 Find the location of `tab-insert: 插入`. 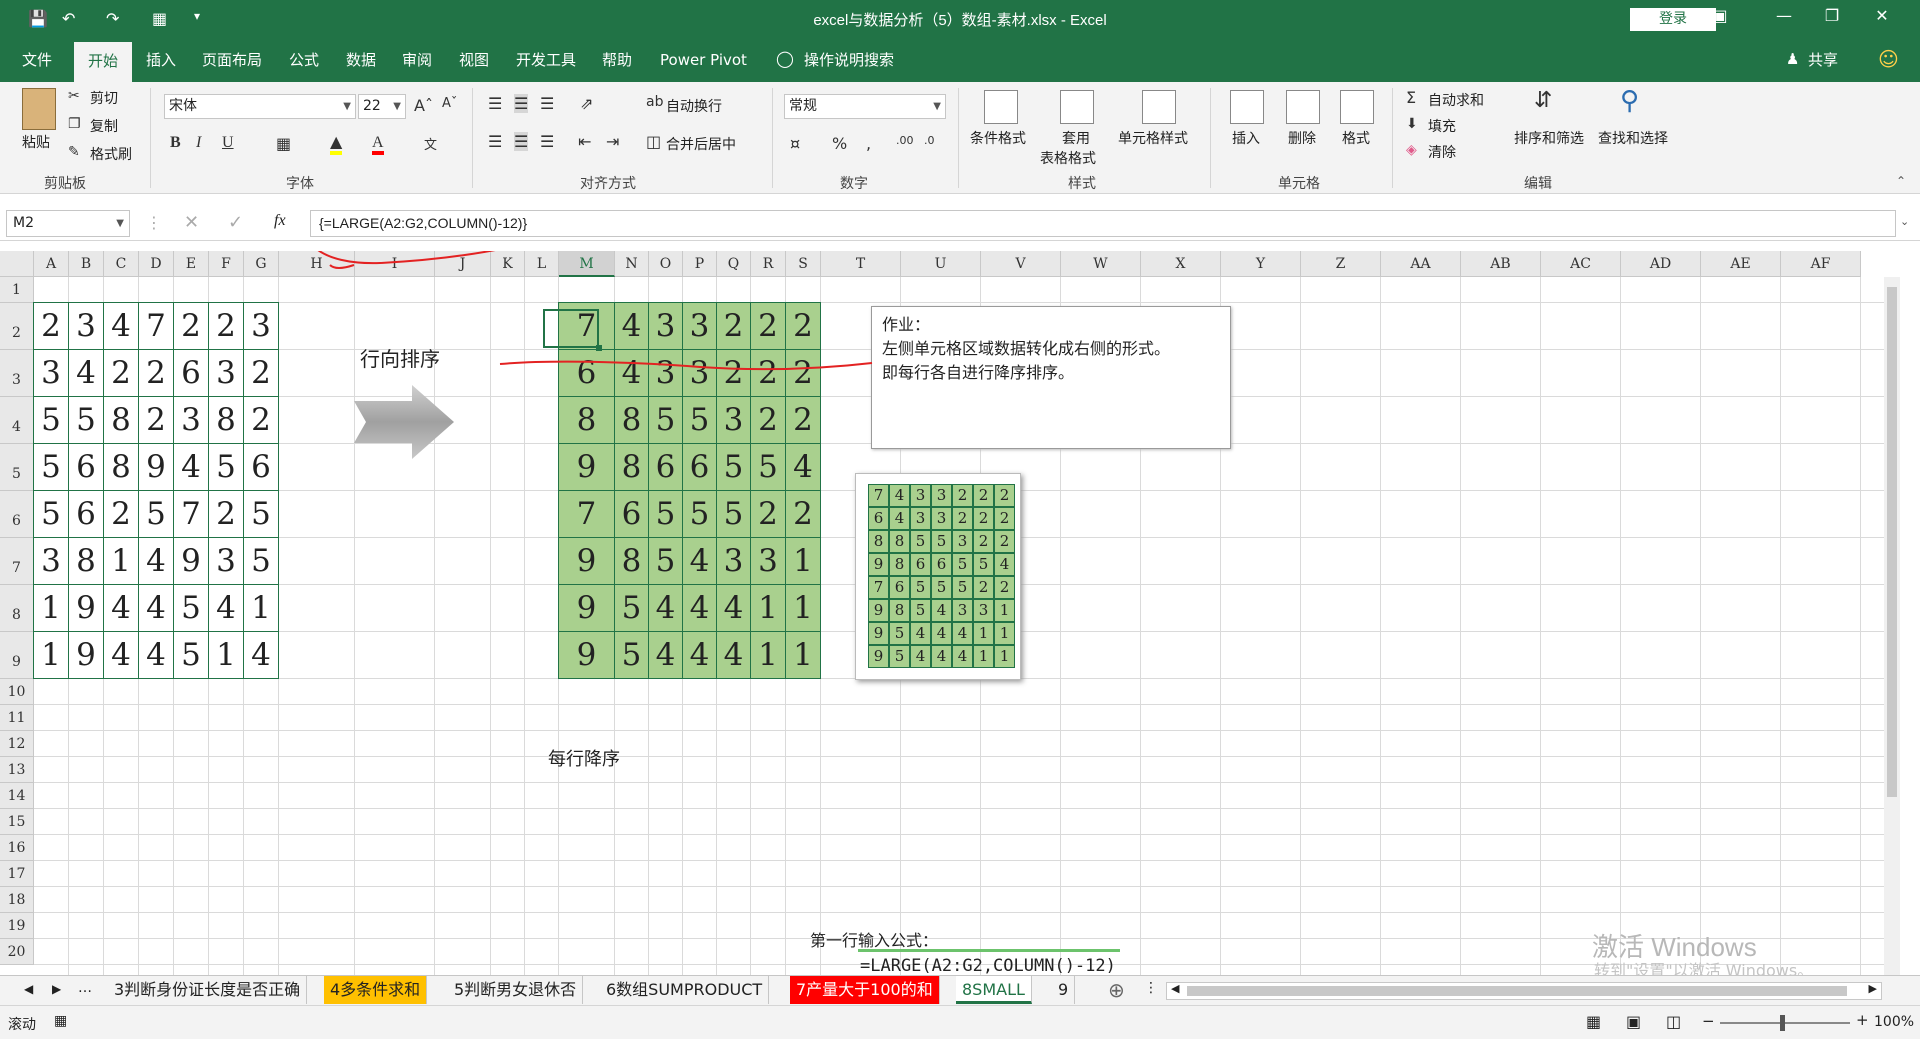

tab-insert: 插入 is located at coordinates (161, 60).